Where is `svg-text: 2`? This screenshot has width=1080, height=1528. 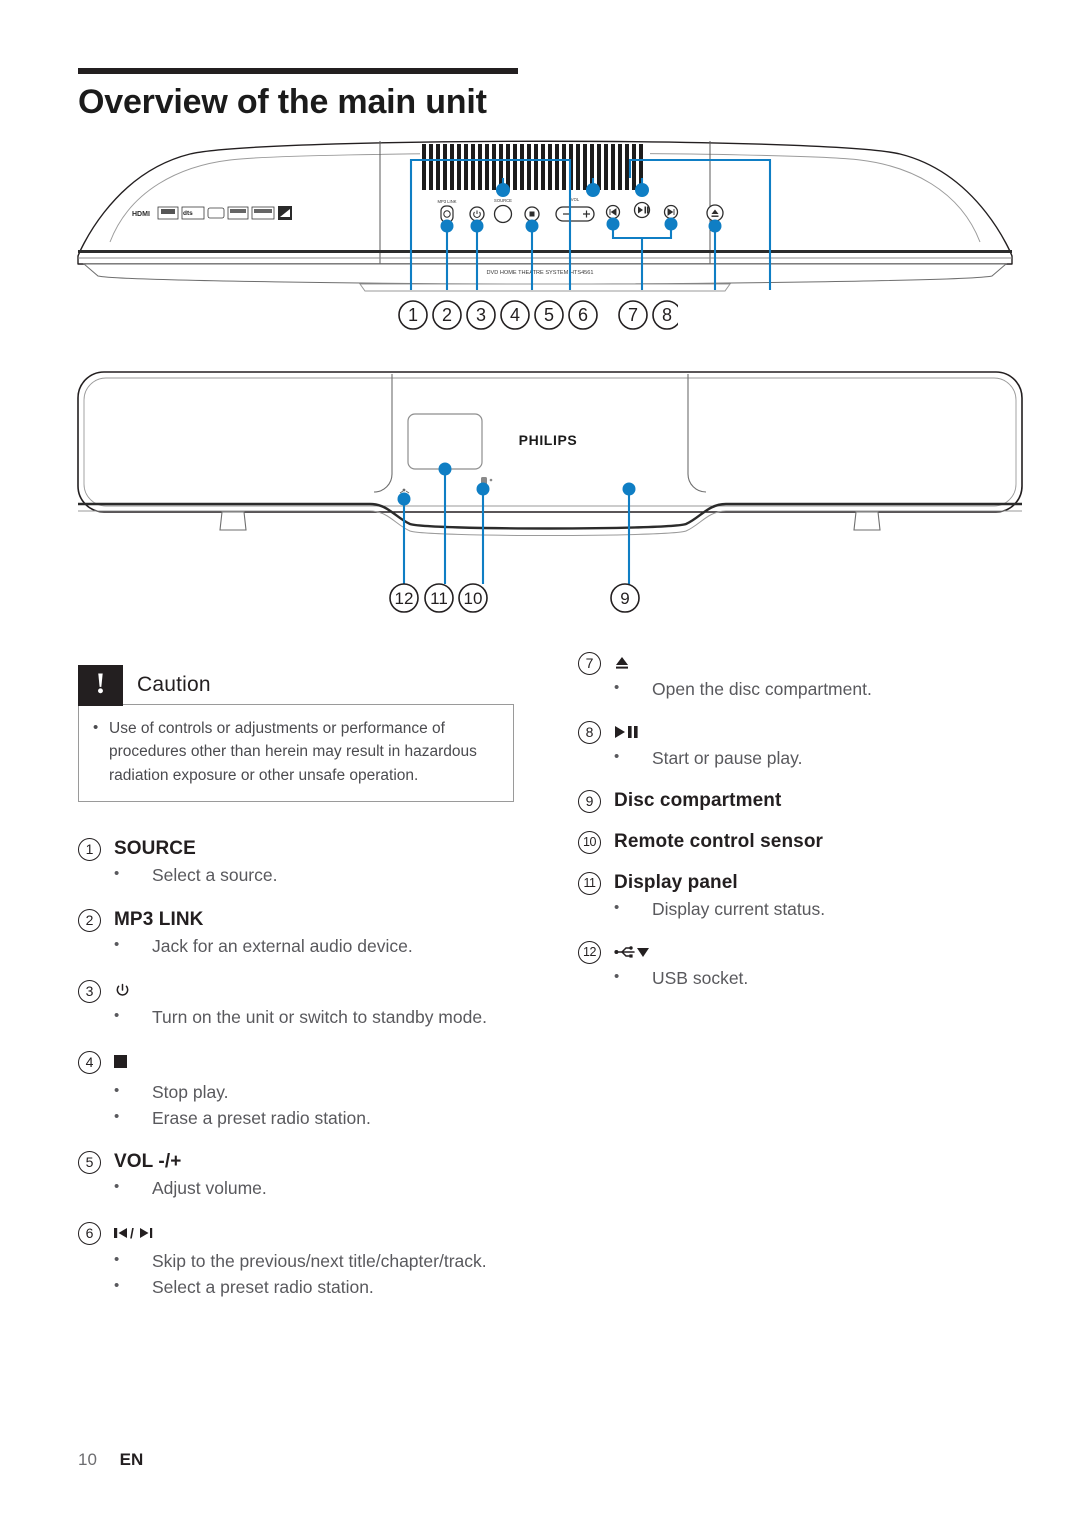
svg-text: 2 is located at coordinates (447, 315).